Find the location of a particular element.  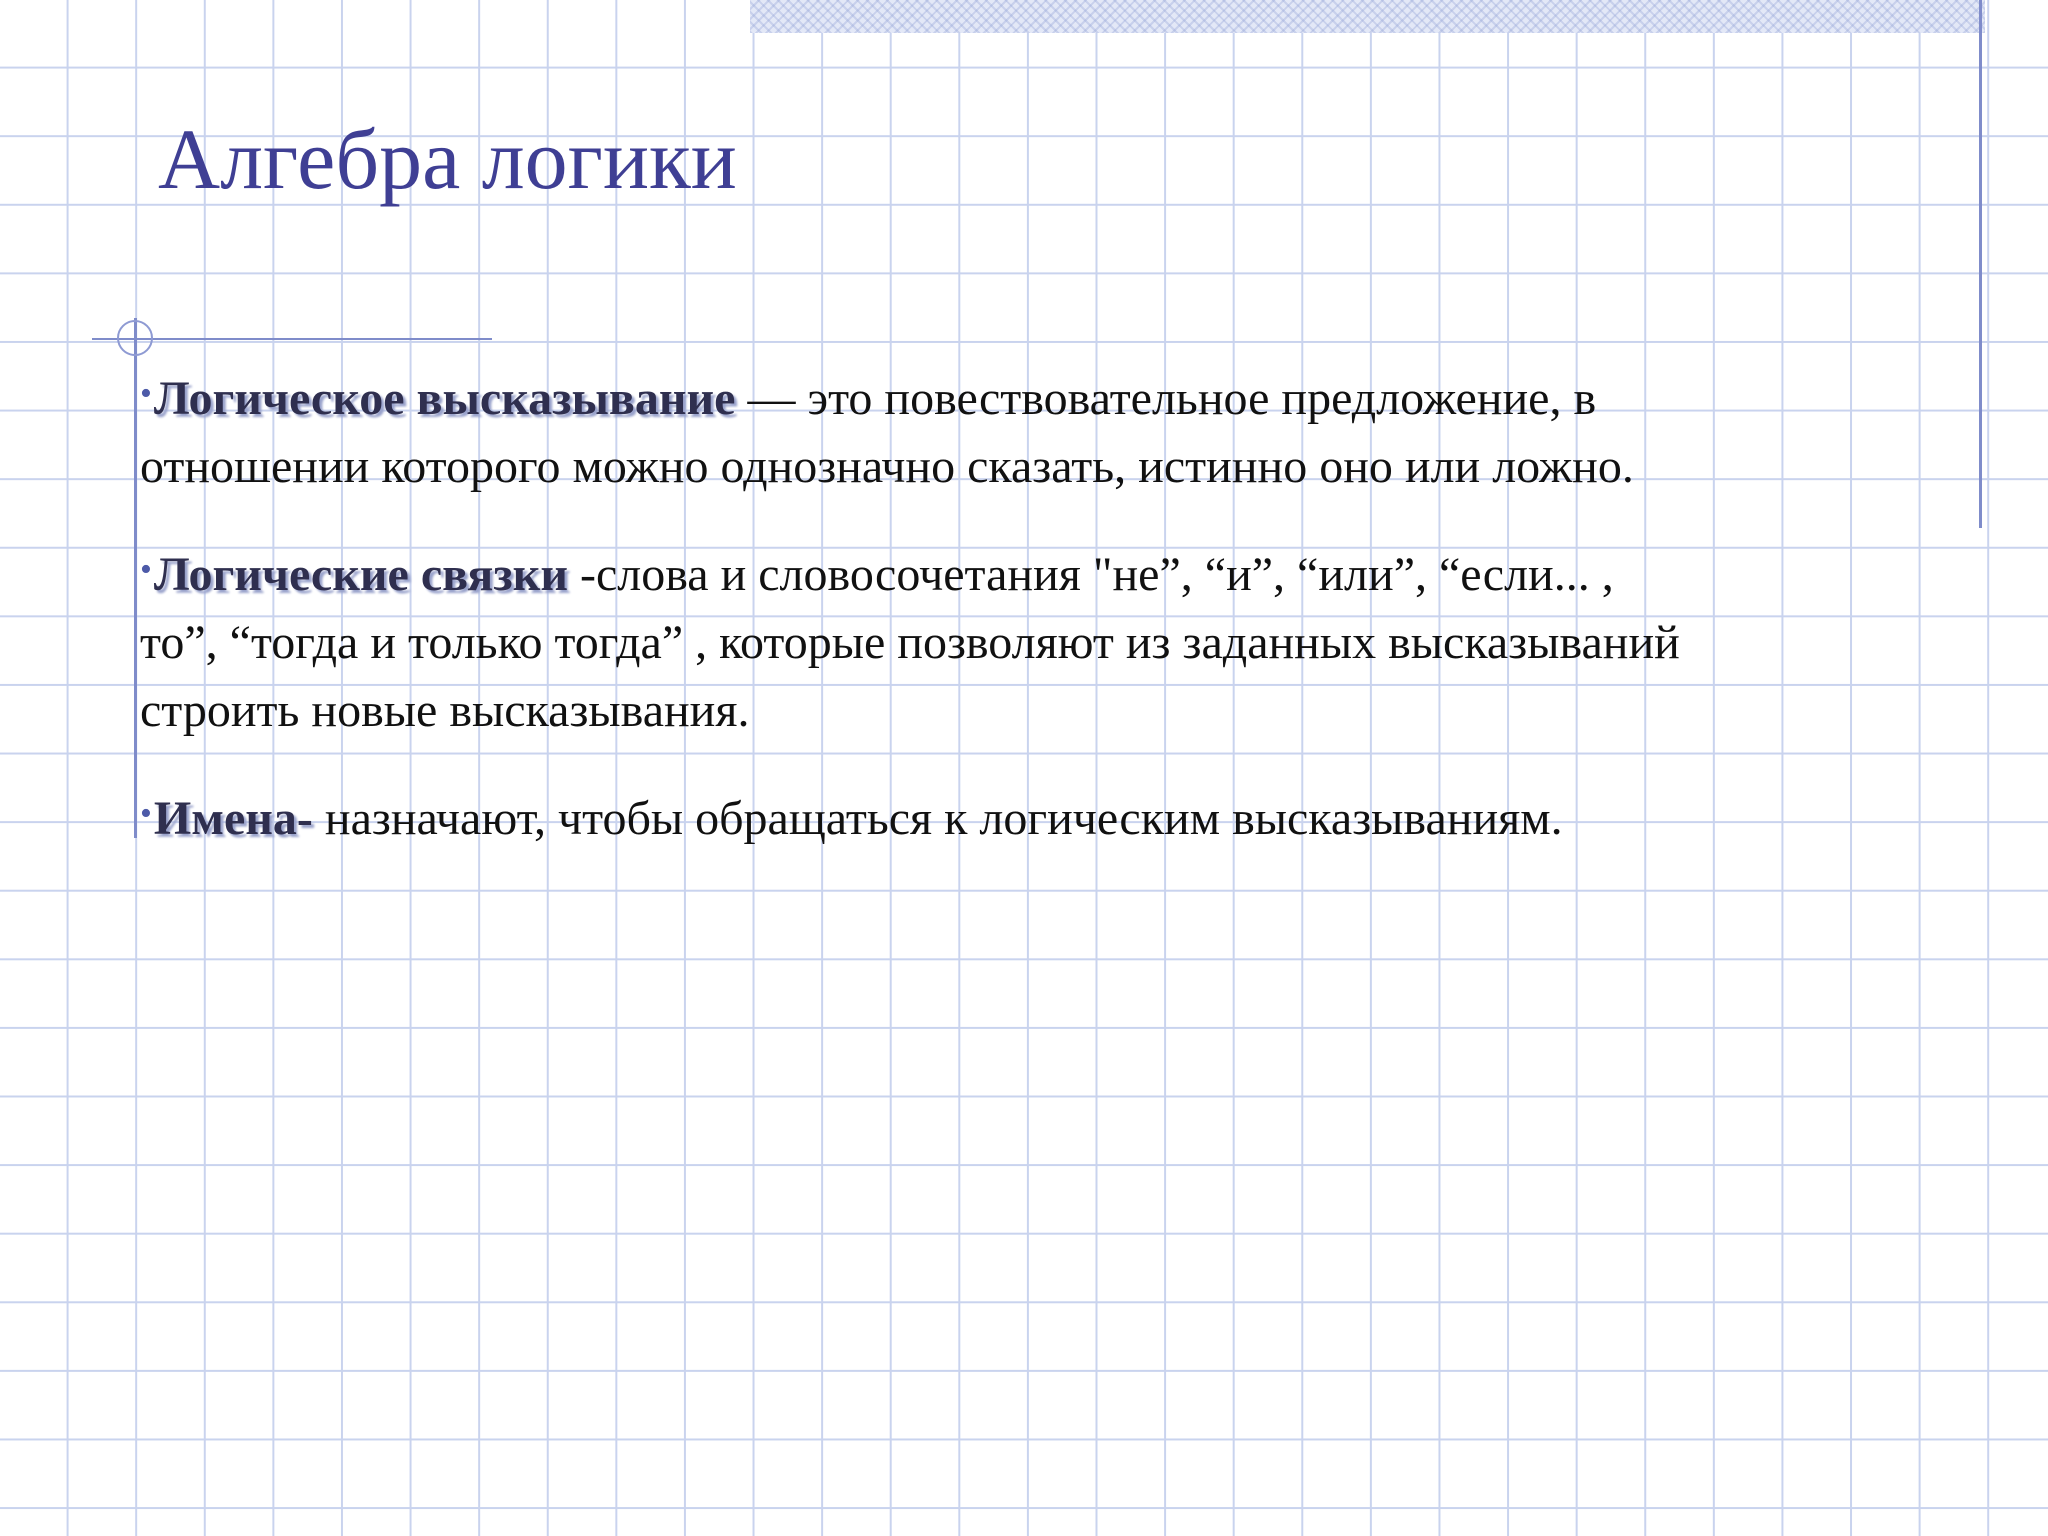

left-vertical-rule is located at coordinates (135, 578).